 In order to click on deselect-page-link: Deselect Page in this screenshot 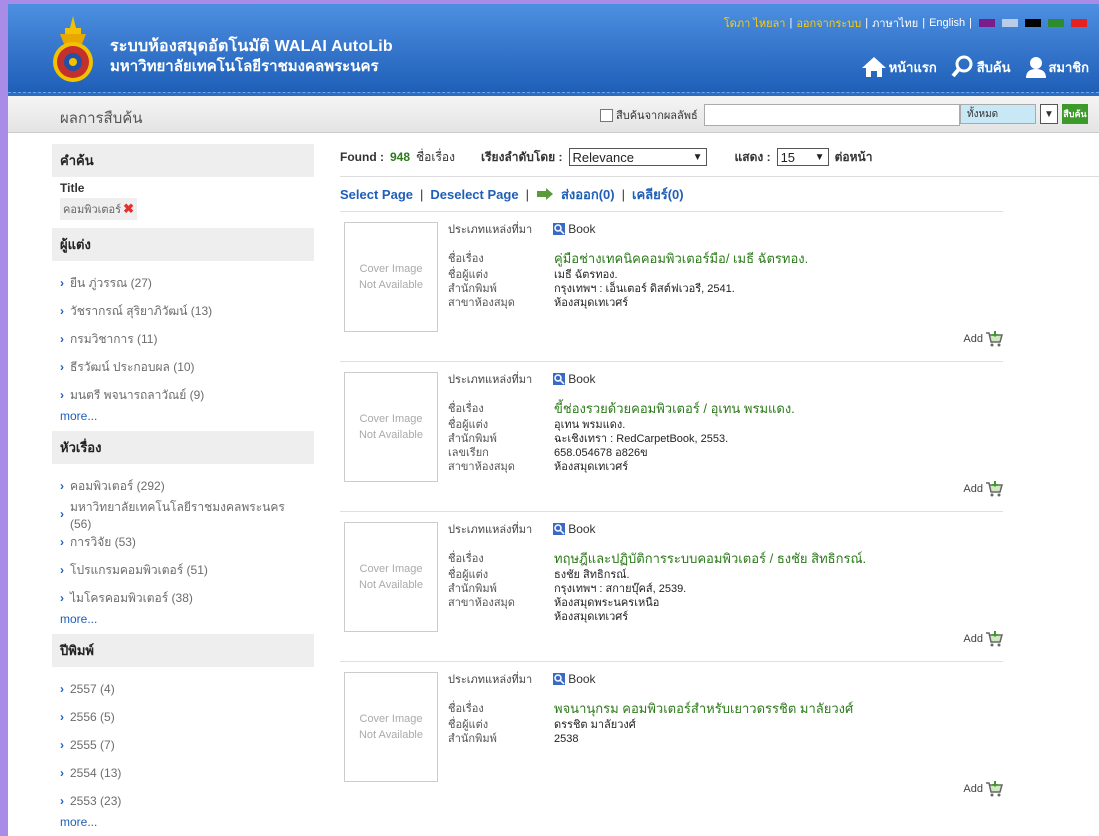, I will do `click(474, 194)`.